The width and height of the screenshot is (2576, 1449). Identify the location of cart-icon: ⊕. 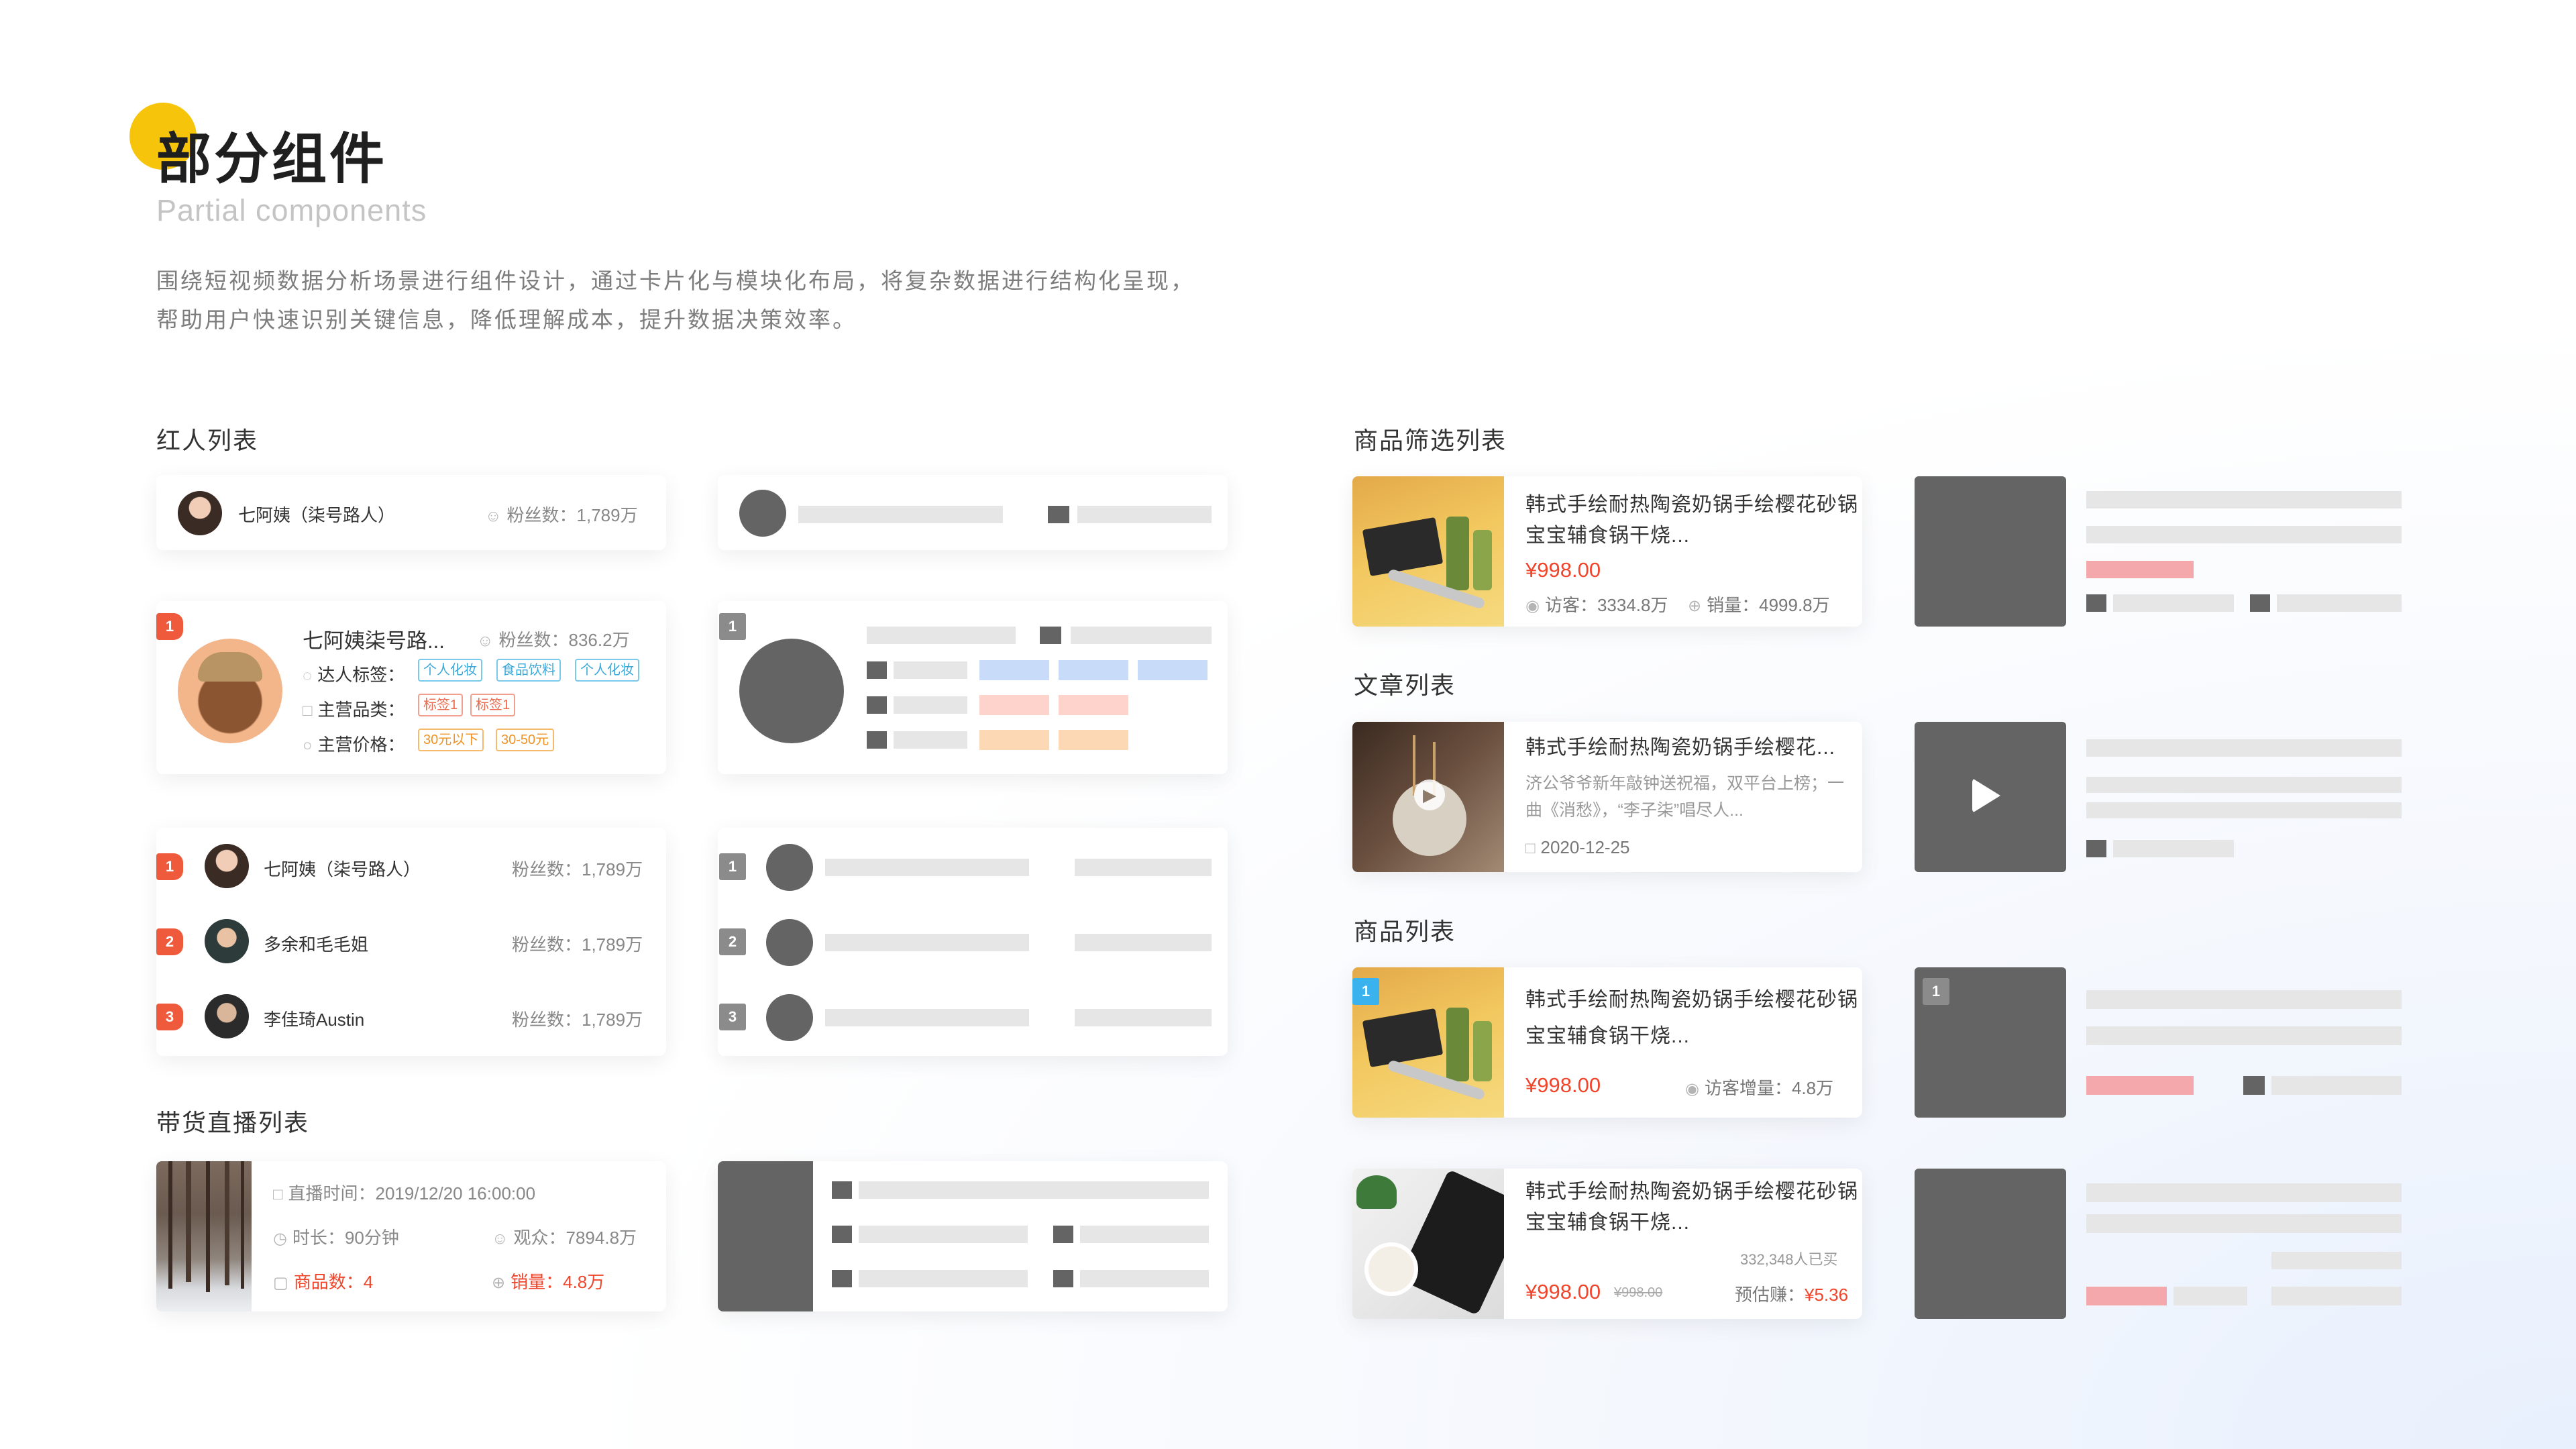
(1695, 606).